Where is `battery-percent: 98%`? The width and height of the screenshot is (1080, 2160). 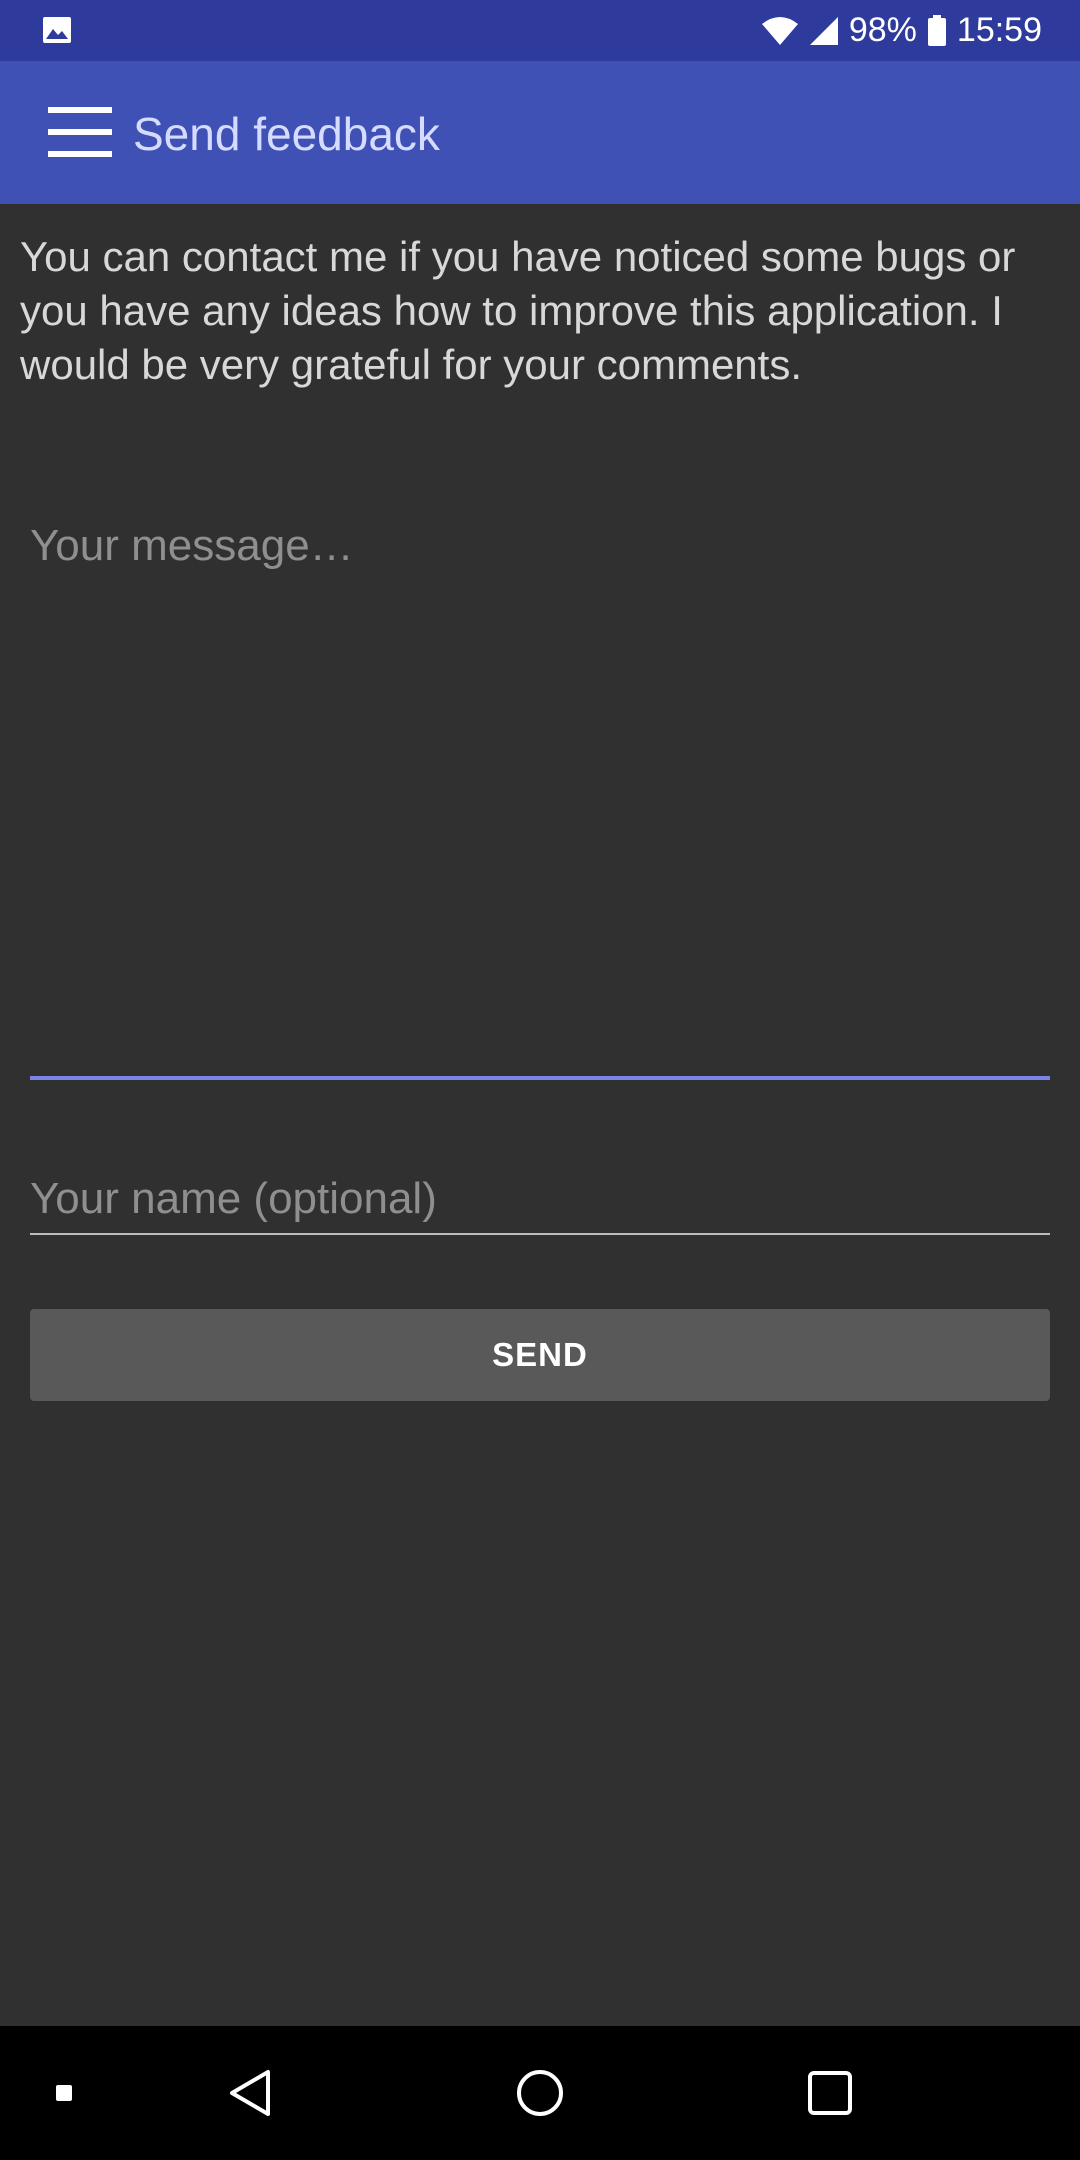
battery-percent: 98% is located at coordinates (882, 30).